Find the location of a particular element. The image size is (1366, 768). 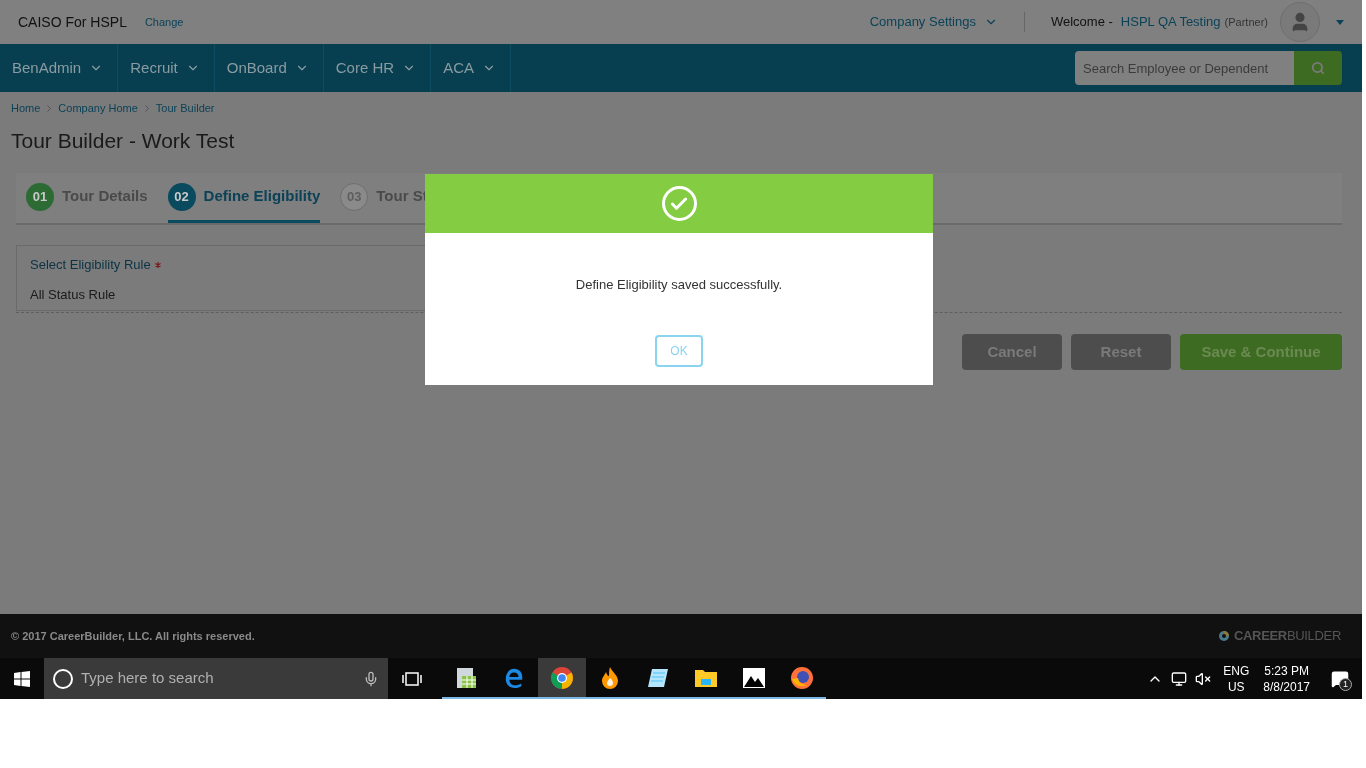

taskbar-app-button is located at coordinates (562, 678).